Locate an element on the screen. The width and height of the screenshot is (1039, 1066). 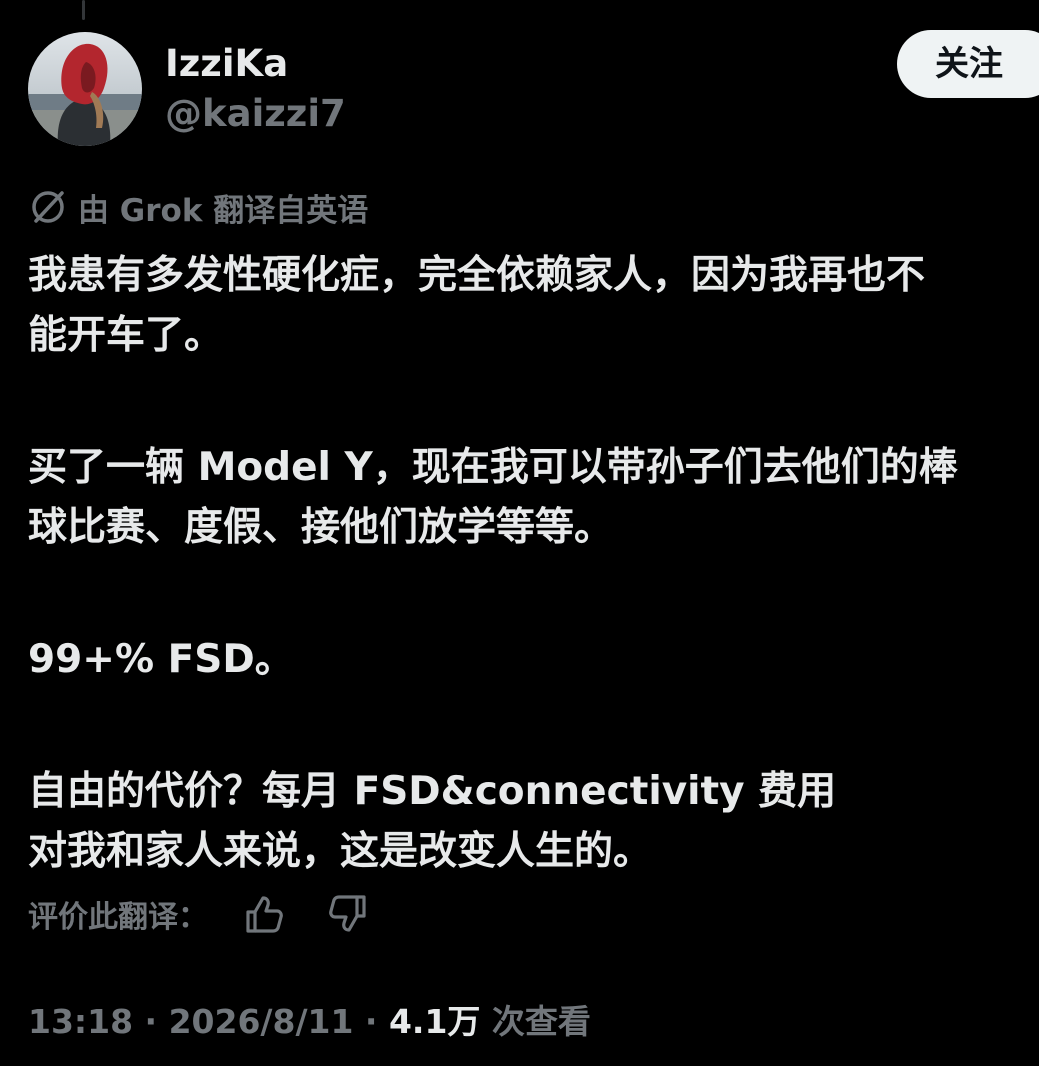
user-handle: @kaizzi7 is located at coordinates (255, 114).